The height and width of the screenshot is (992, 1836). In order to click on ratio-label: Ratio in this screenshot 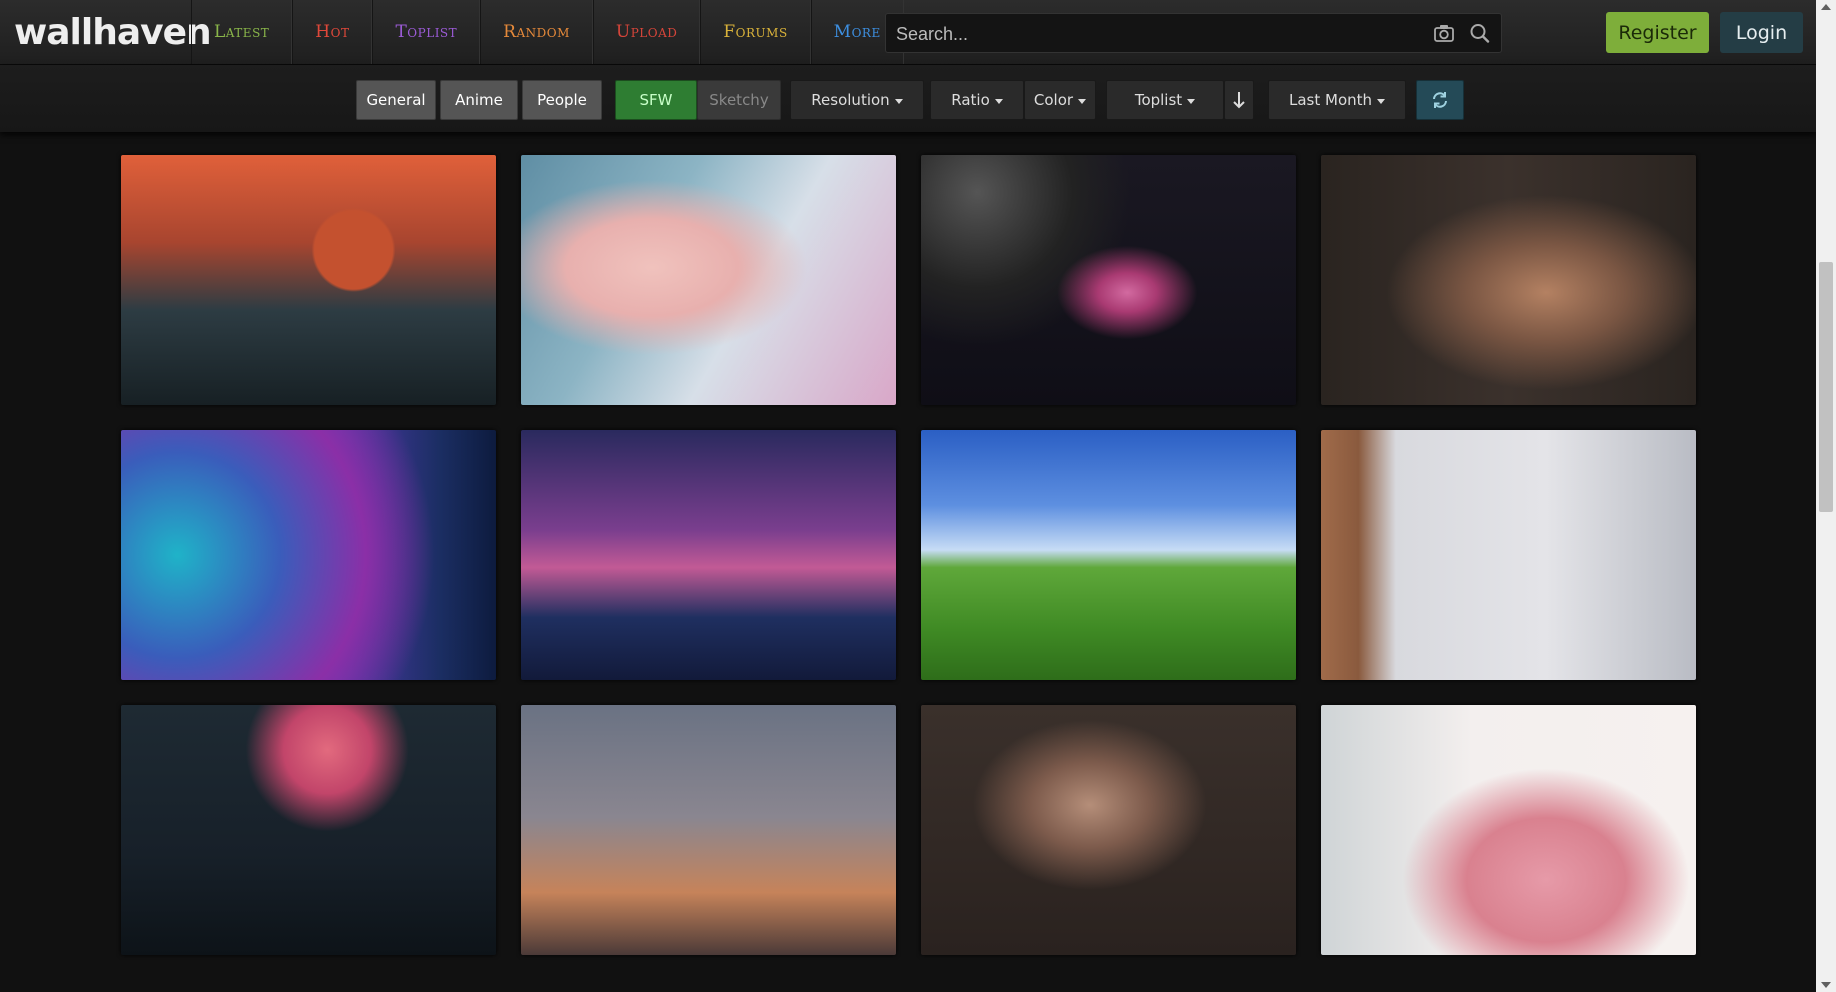, I will do `click(970, 100)`.